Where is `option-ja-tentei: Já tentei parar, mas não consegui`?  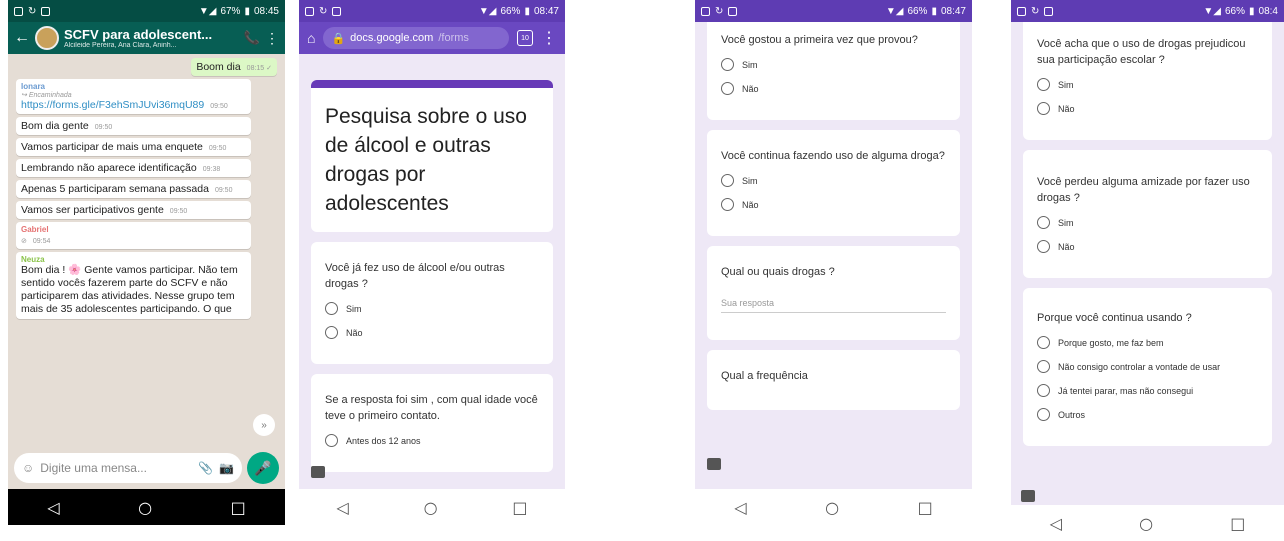
option-ja-tentei: Já tentei parar, mas não consegui is located at coordinates (1147, 390).